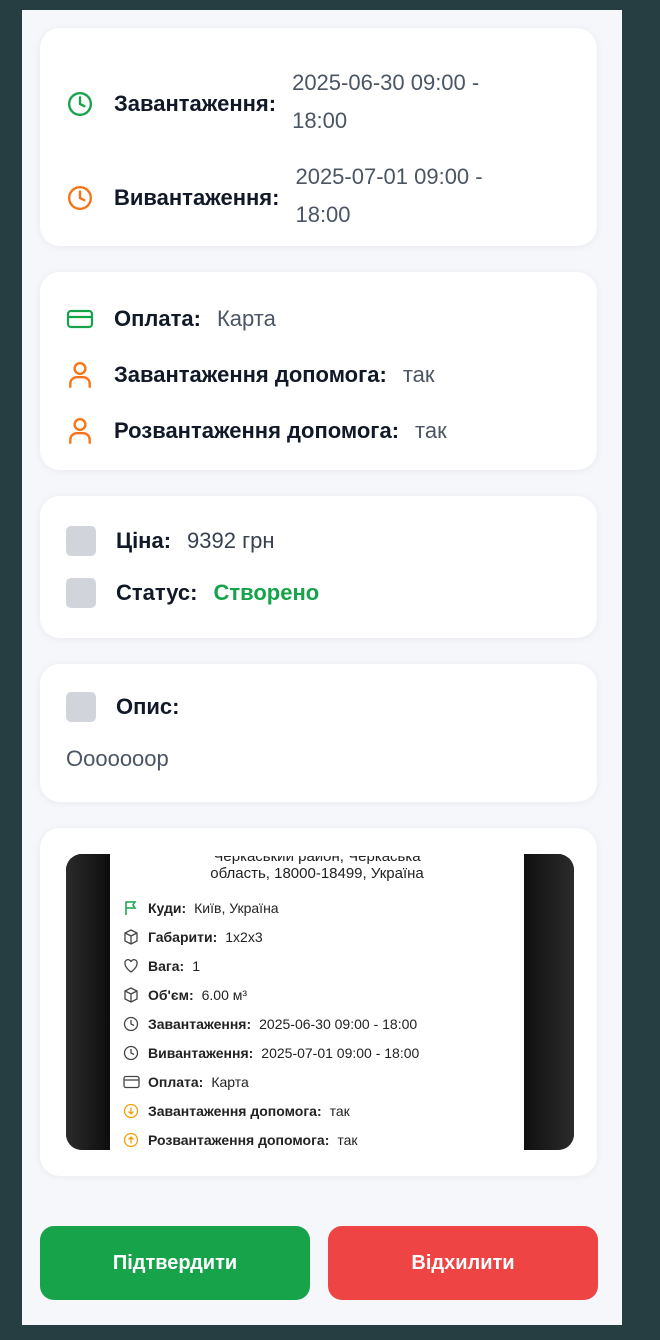  Describe the element at coordinates (323, 907) in the screenshot. I see `photo-item-destination: Куди: Київ, Україна` at that location.